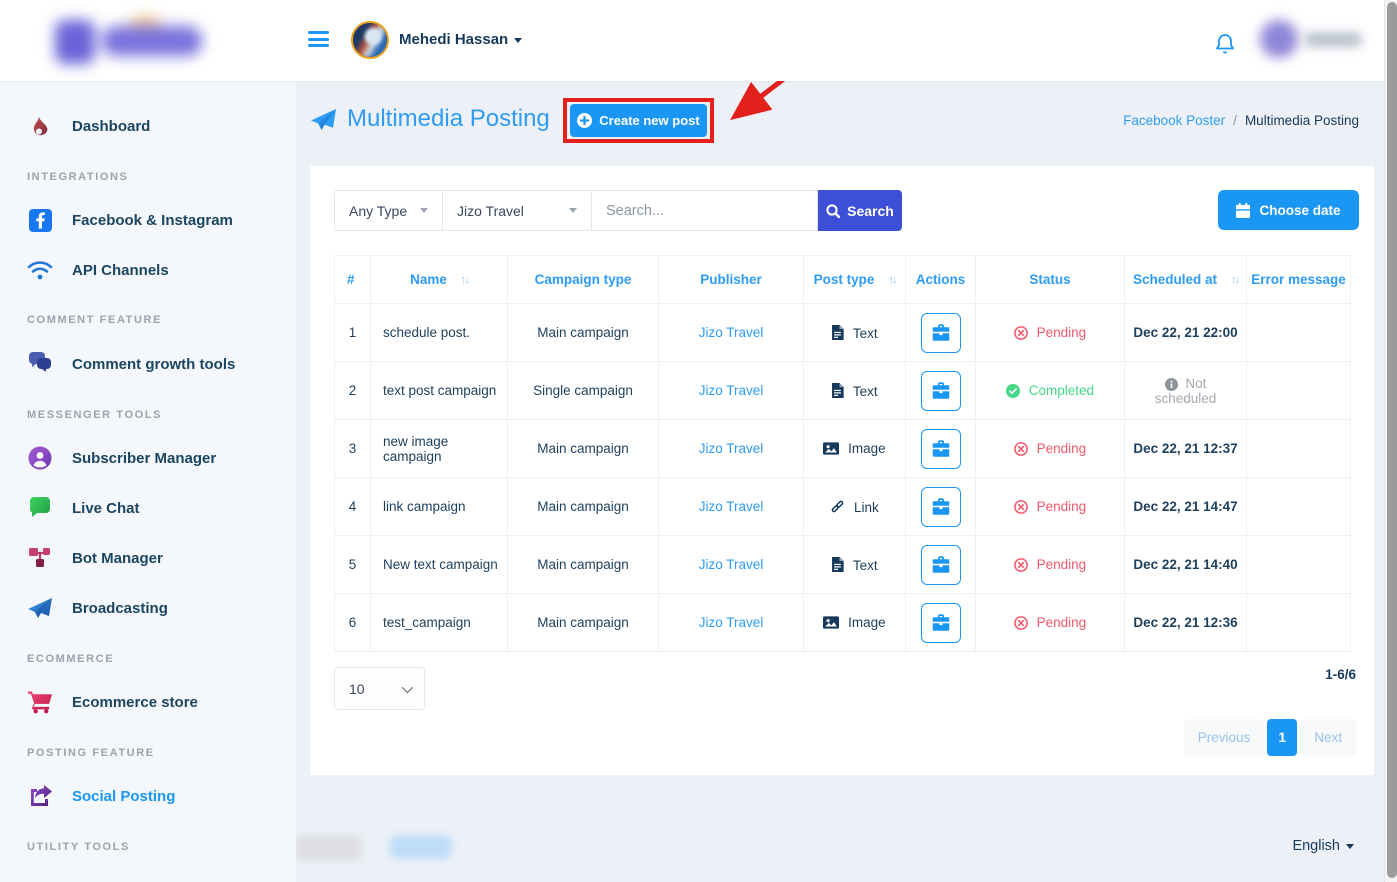 The width and height of the screenshot is (1397, 882). Describe the element at coordinates (1288, 210) in the screenshot. I see `choose-date-button: Choose date` at that location.